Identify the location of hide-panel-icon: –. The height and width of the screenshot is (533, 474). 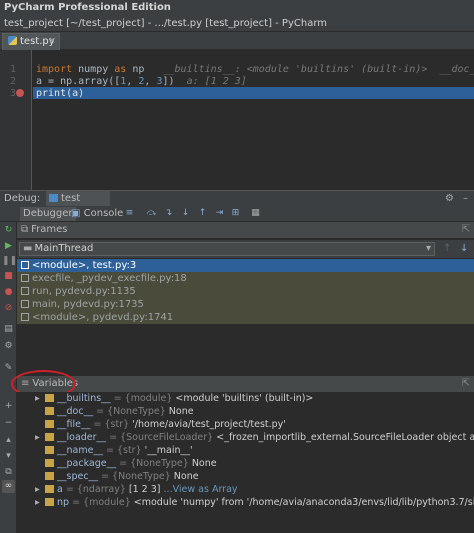
(465, 198).